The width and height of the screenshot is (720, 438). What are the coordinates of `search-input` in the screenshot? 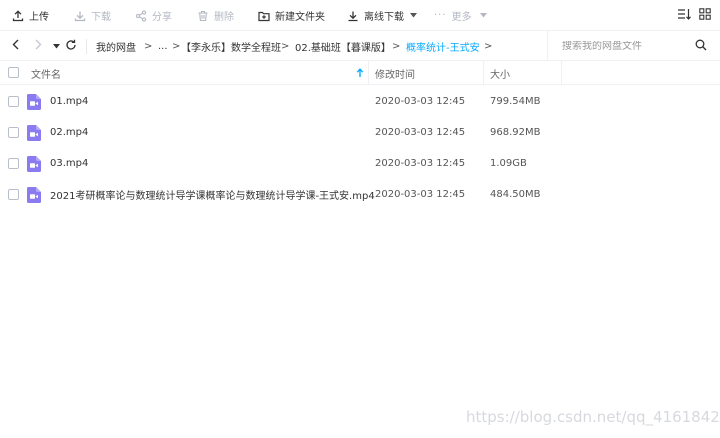 It's located at (627, 46).